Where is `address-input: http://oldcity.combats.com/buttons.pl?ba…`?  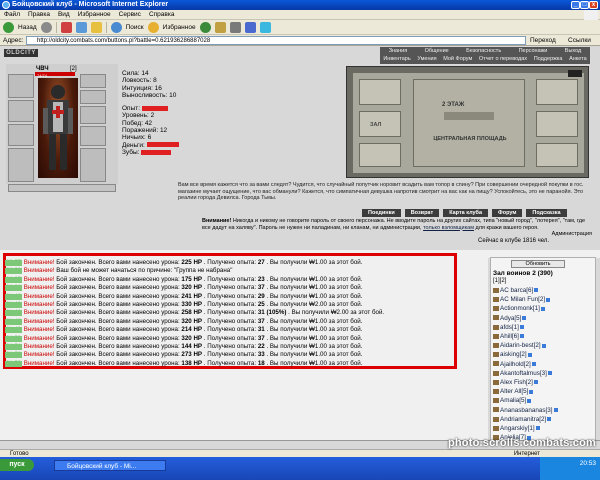 address-input: http://oldcity.combats.com/buttons.pl?ba… is located at coordinates (276, 40).